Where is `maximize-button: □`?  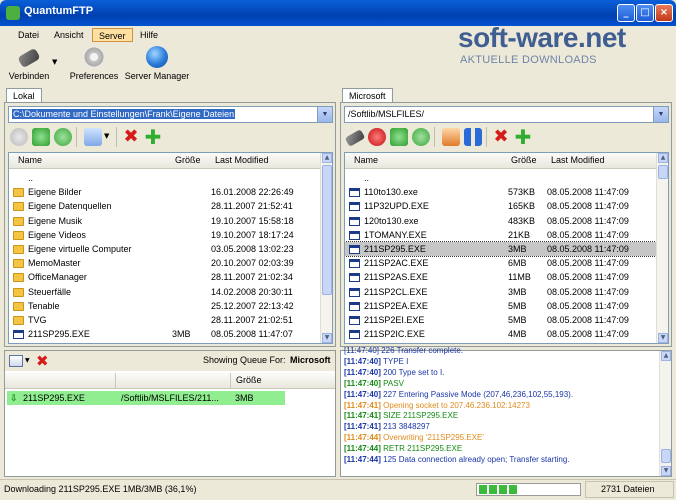
maximize-button: □ is located at coordinates (645, 13).